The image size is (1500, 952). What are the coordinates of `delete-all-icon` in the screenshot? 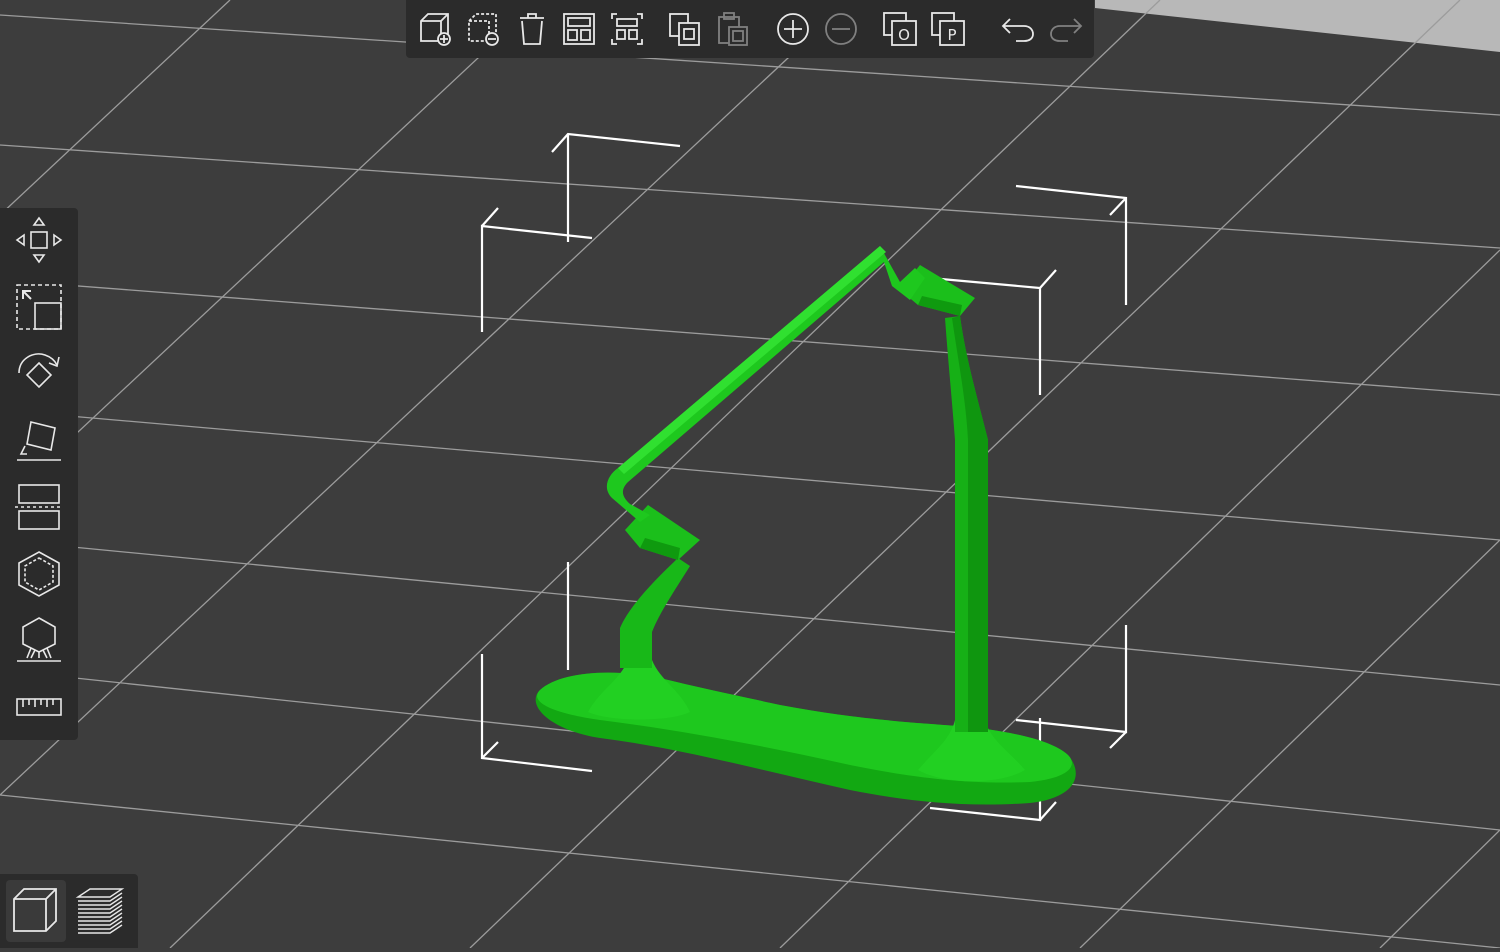 It's located at (532, 29).